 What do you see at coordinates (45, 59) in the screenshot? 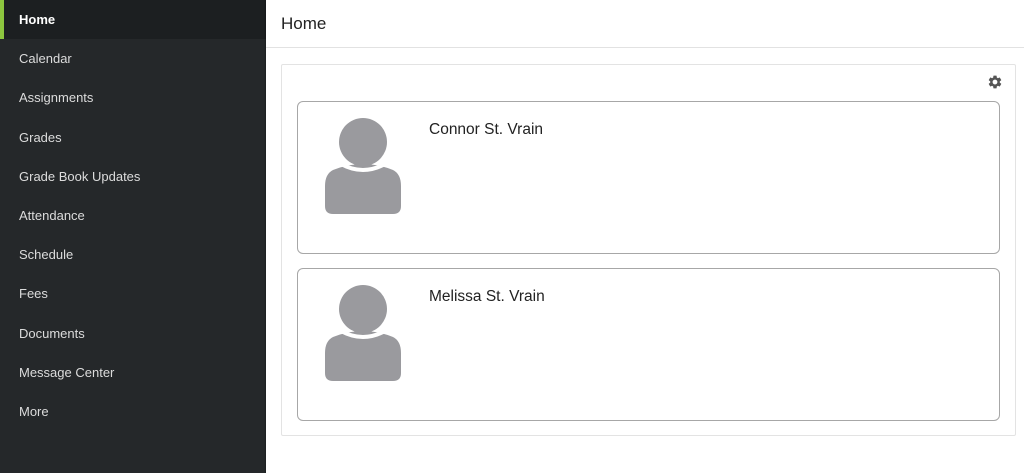
I see `sidebar-item-label: Calendar` at bounding box center [45, 59].